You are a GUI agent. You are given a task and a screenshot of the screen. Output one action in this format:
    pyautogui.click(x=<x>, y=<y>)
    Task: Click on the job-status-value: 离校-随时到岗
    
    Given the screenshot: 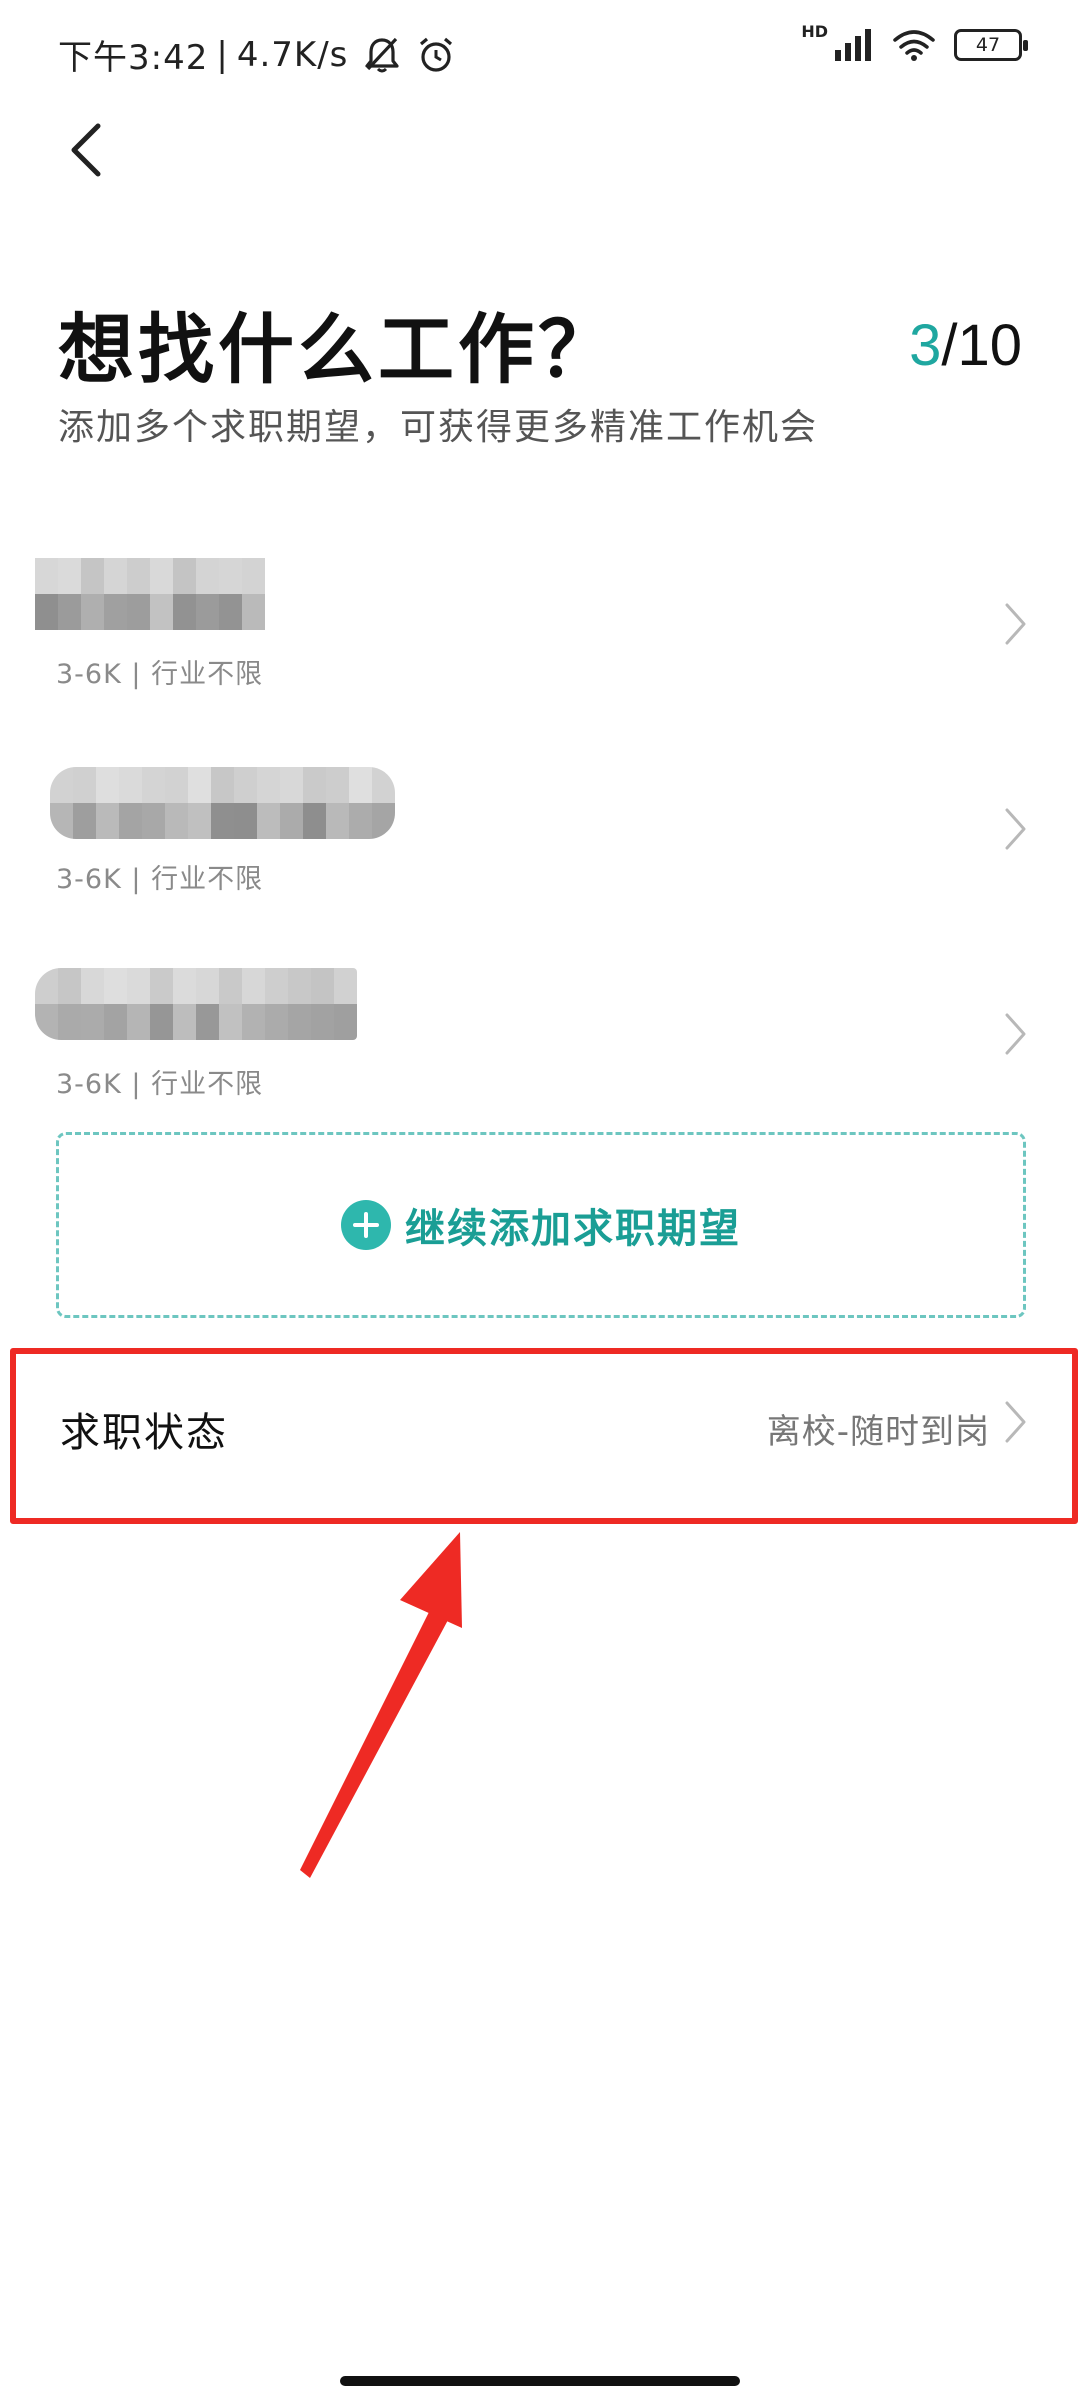 What is the action you would take?
    pyautogui.click(x=878, y=1432)
    